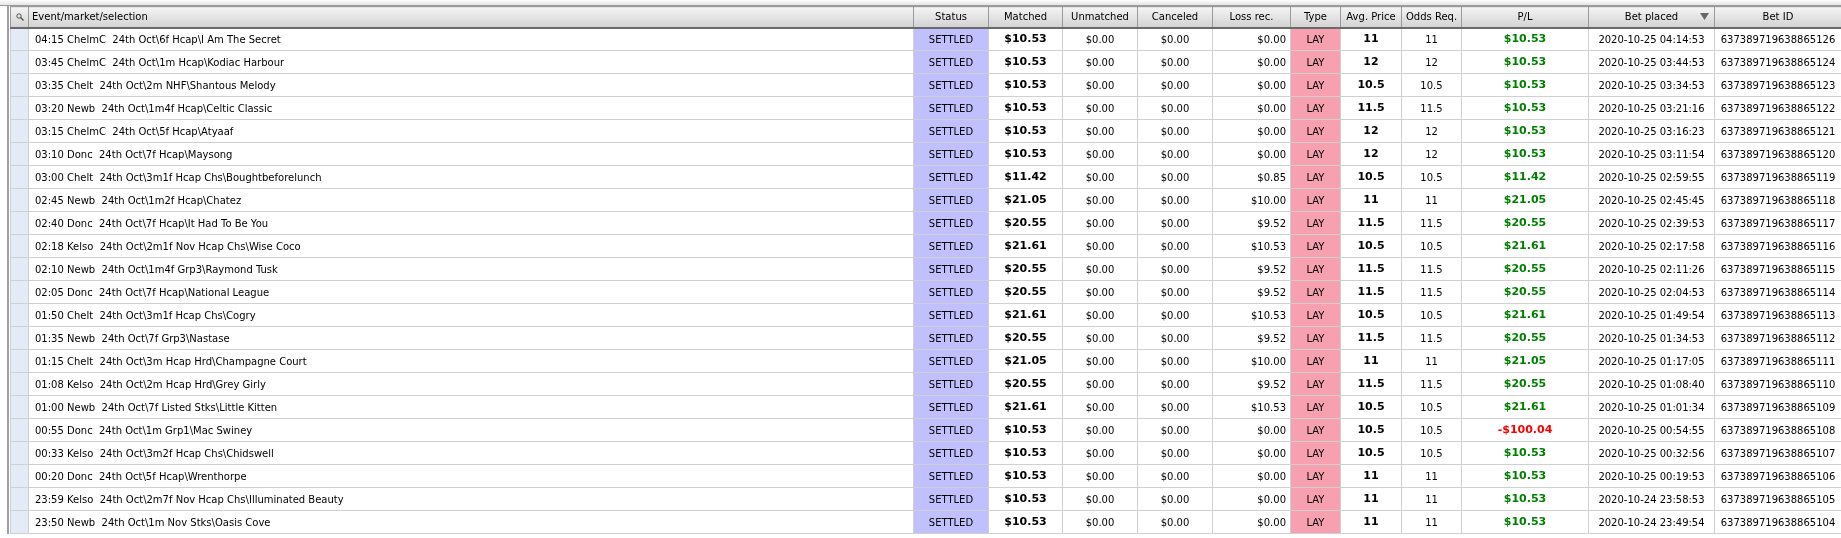  I want to click on table-cell: 2020-10-25 03:34:53, so click(1651, 85).